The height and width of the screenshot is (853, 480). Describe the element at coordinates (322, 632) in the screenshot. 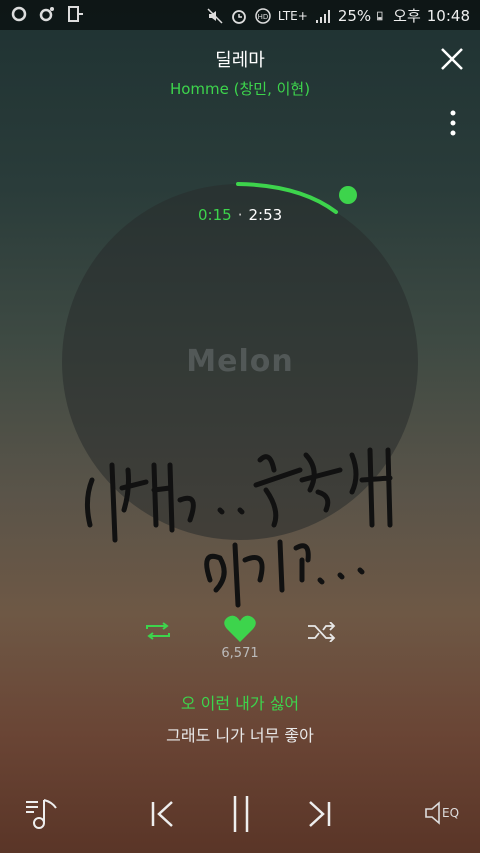

I see `shuffle-icon` at that location.